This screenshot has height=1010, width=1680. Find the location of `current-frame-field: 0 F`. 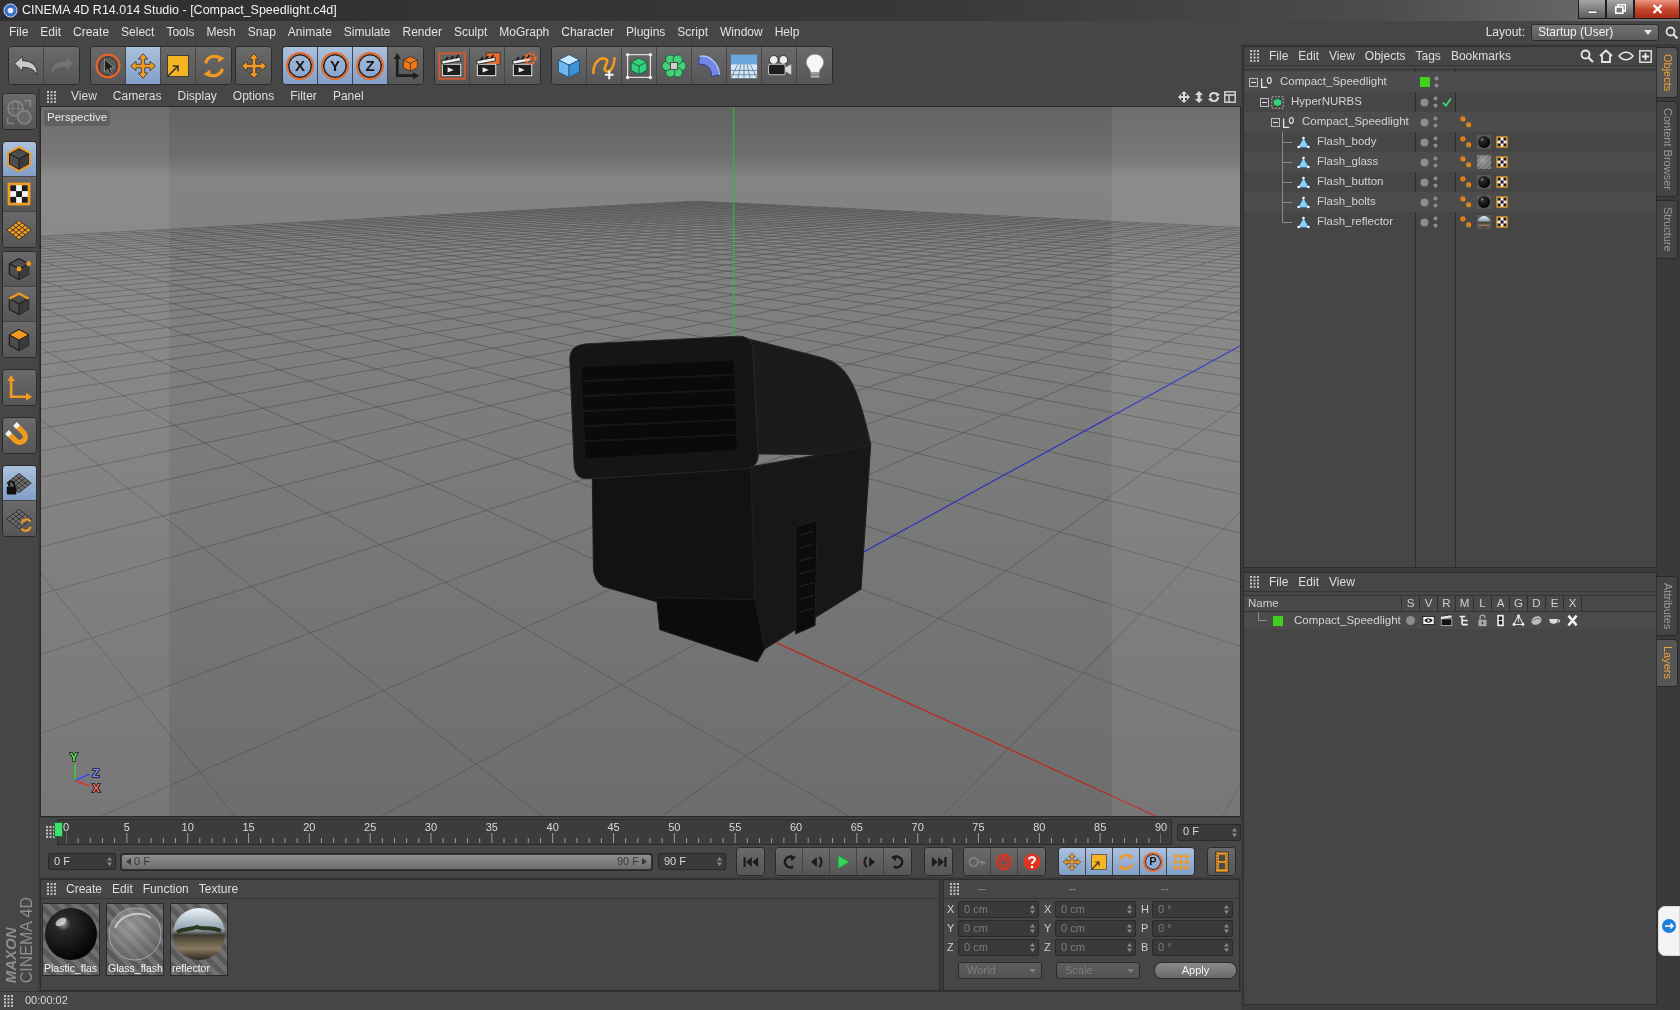

current-frame-field: 0 F is located at coordinates (1209, 832).